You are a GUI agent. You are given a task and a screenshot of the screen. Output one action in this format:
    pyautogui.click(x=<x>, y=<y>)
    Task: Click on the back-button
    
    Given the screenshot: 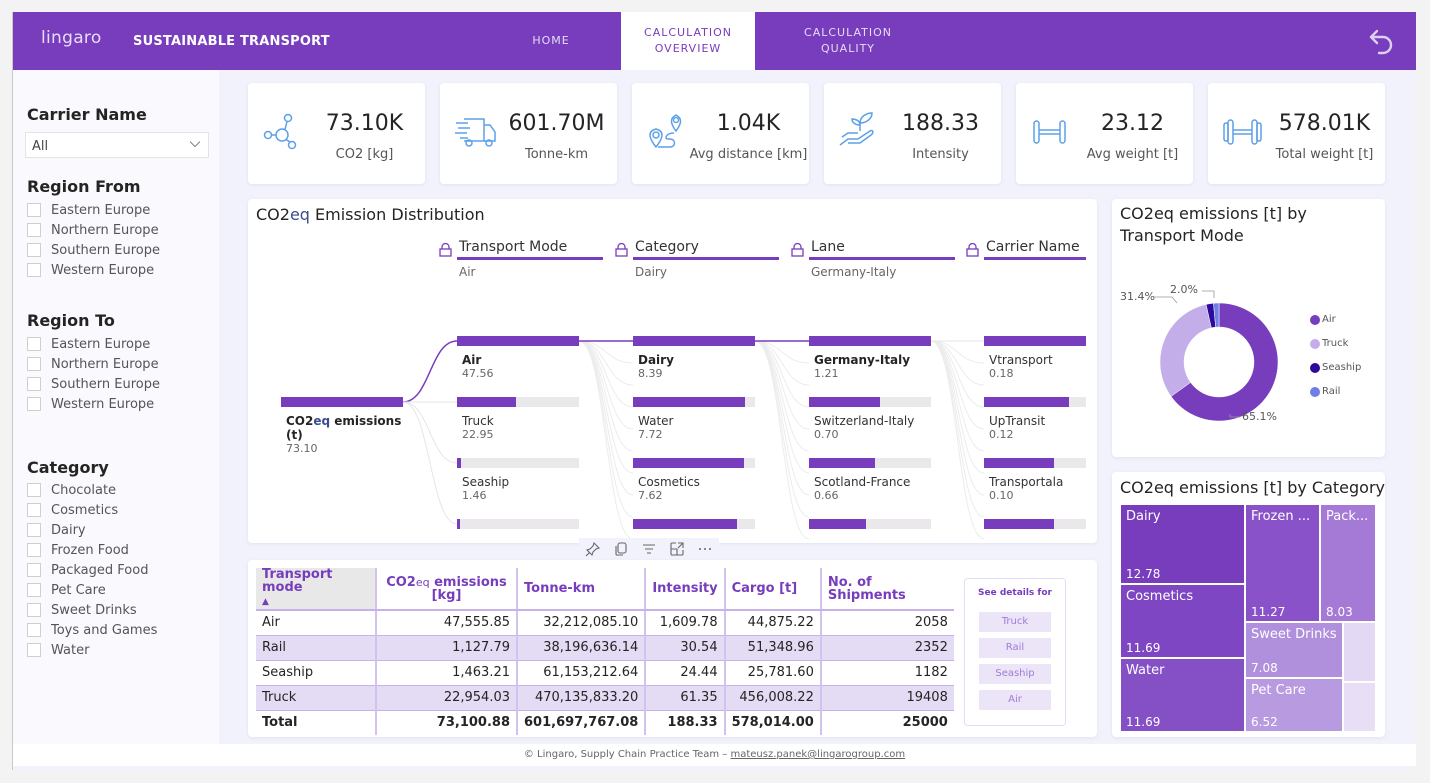 What is the action you would take?
    pyautogui.click(x=1382, y=42)
    